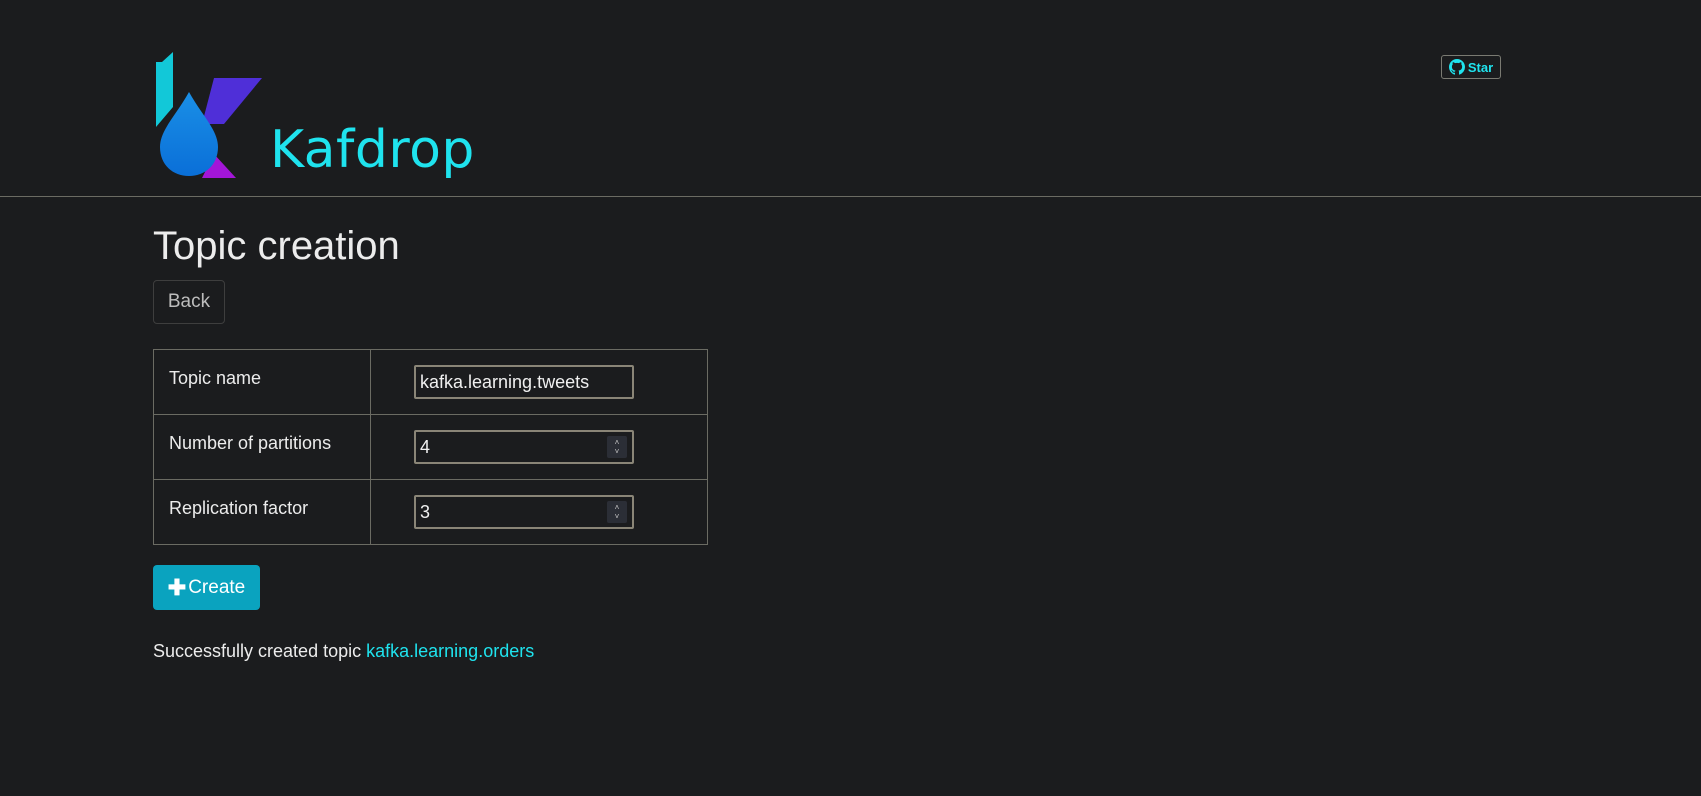 The image size is (1701, 796). Describe the element at coordinates (524, 382) in the screenshot. I see `topic-name-input` at that location.